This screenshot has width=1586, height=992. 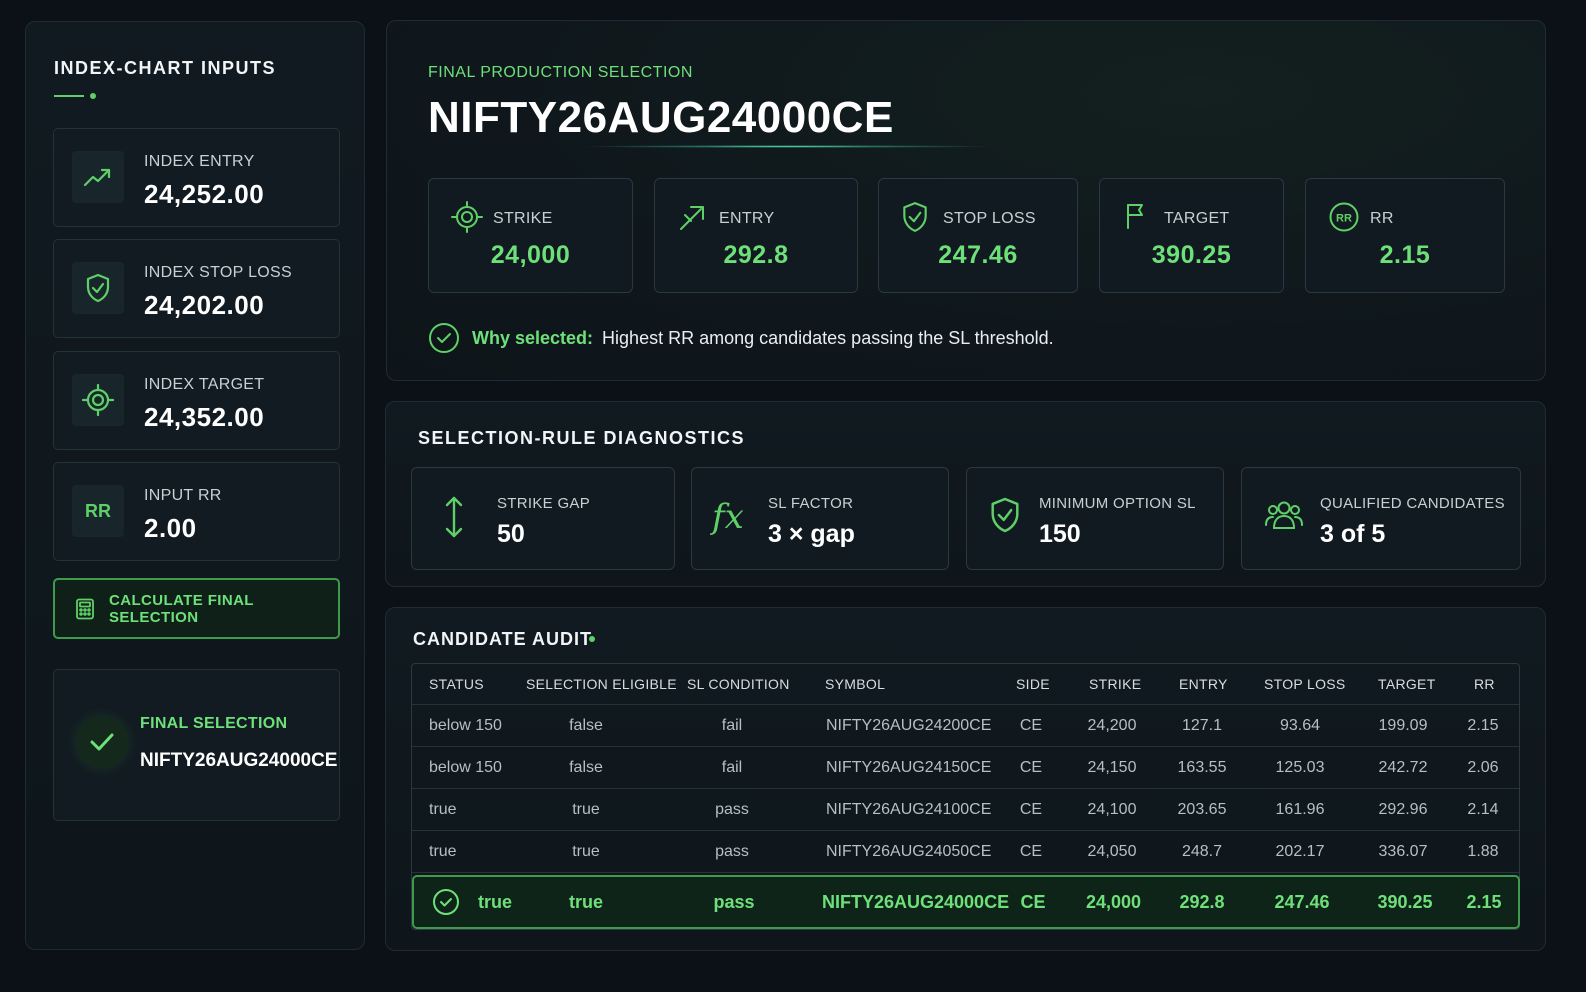 I want to click on metric-target-value: 390.25, so click(x=1191, y=255).